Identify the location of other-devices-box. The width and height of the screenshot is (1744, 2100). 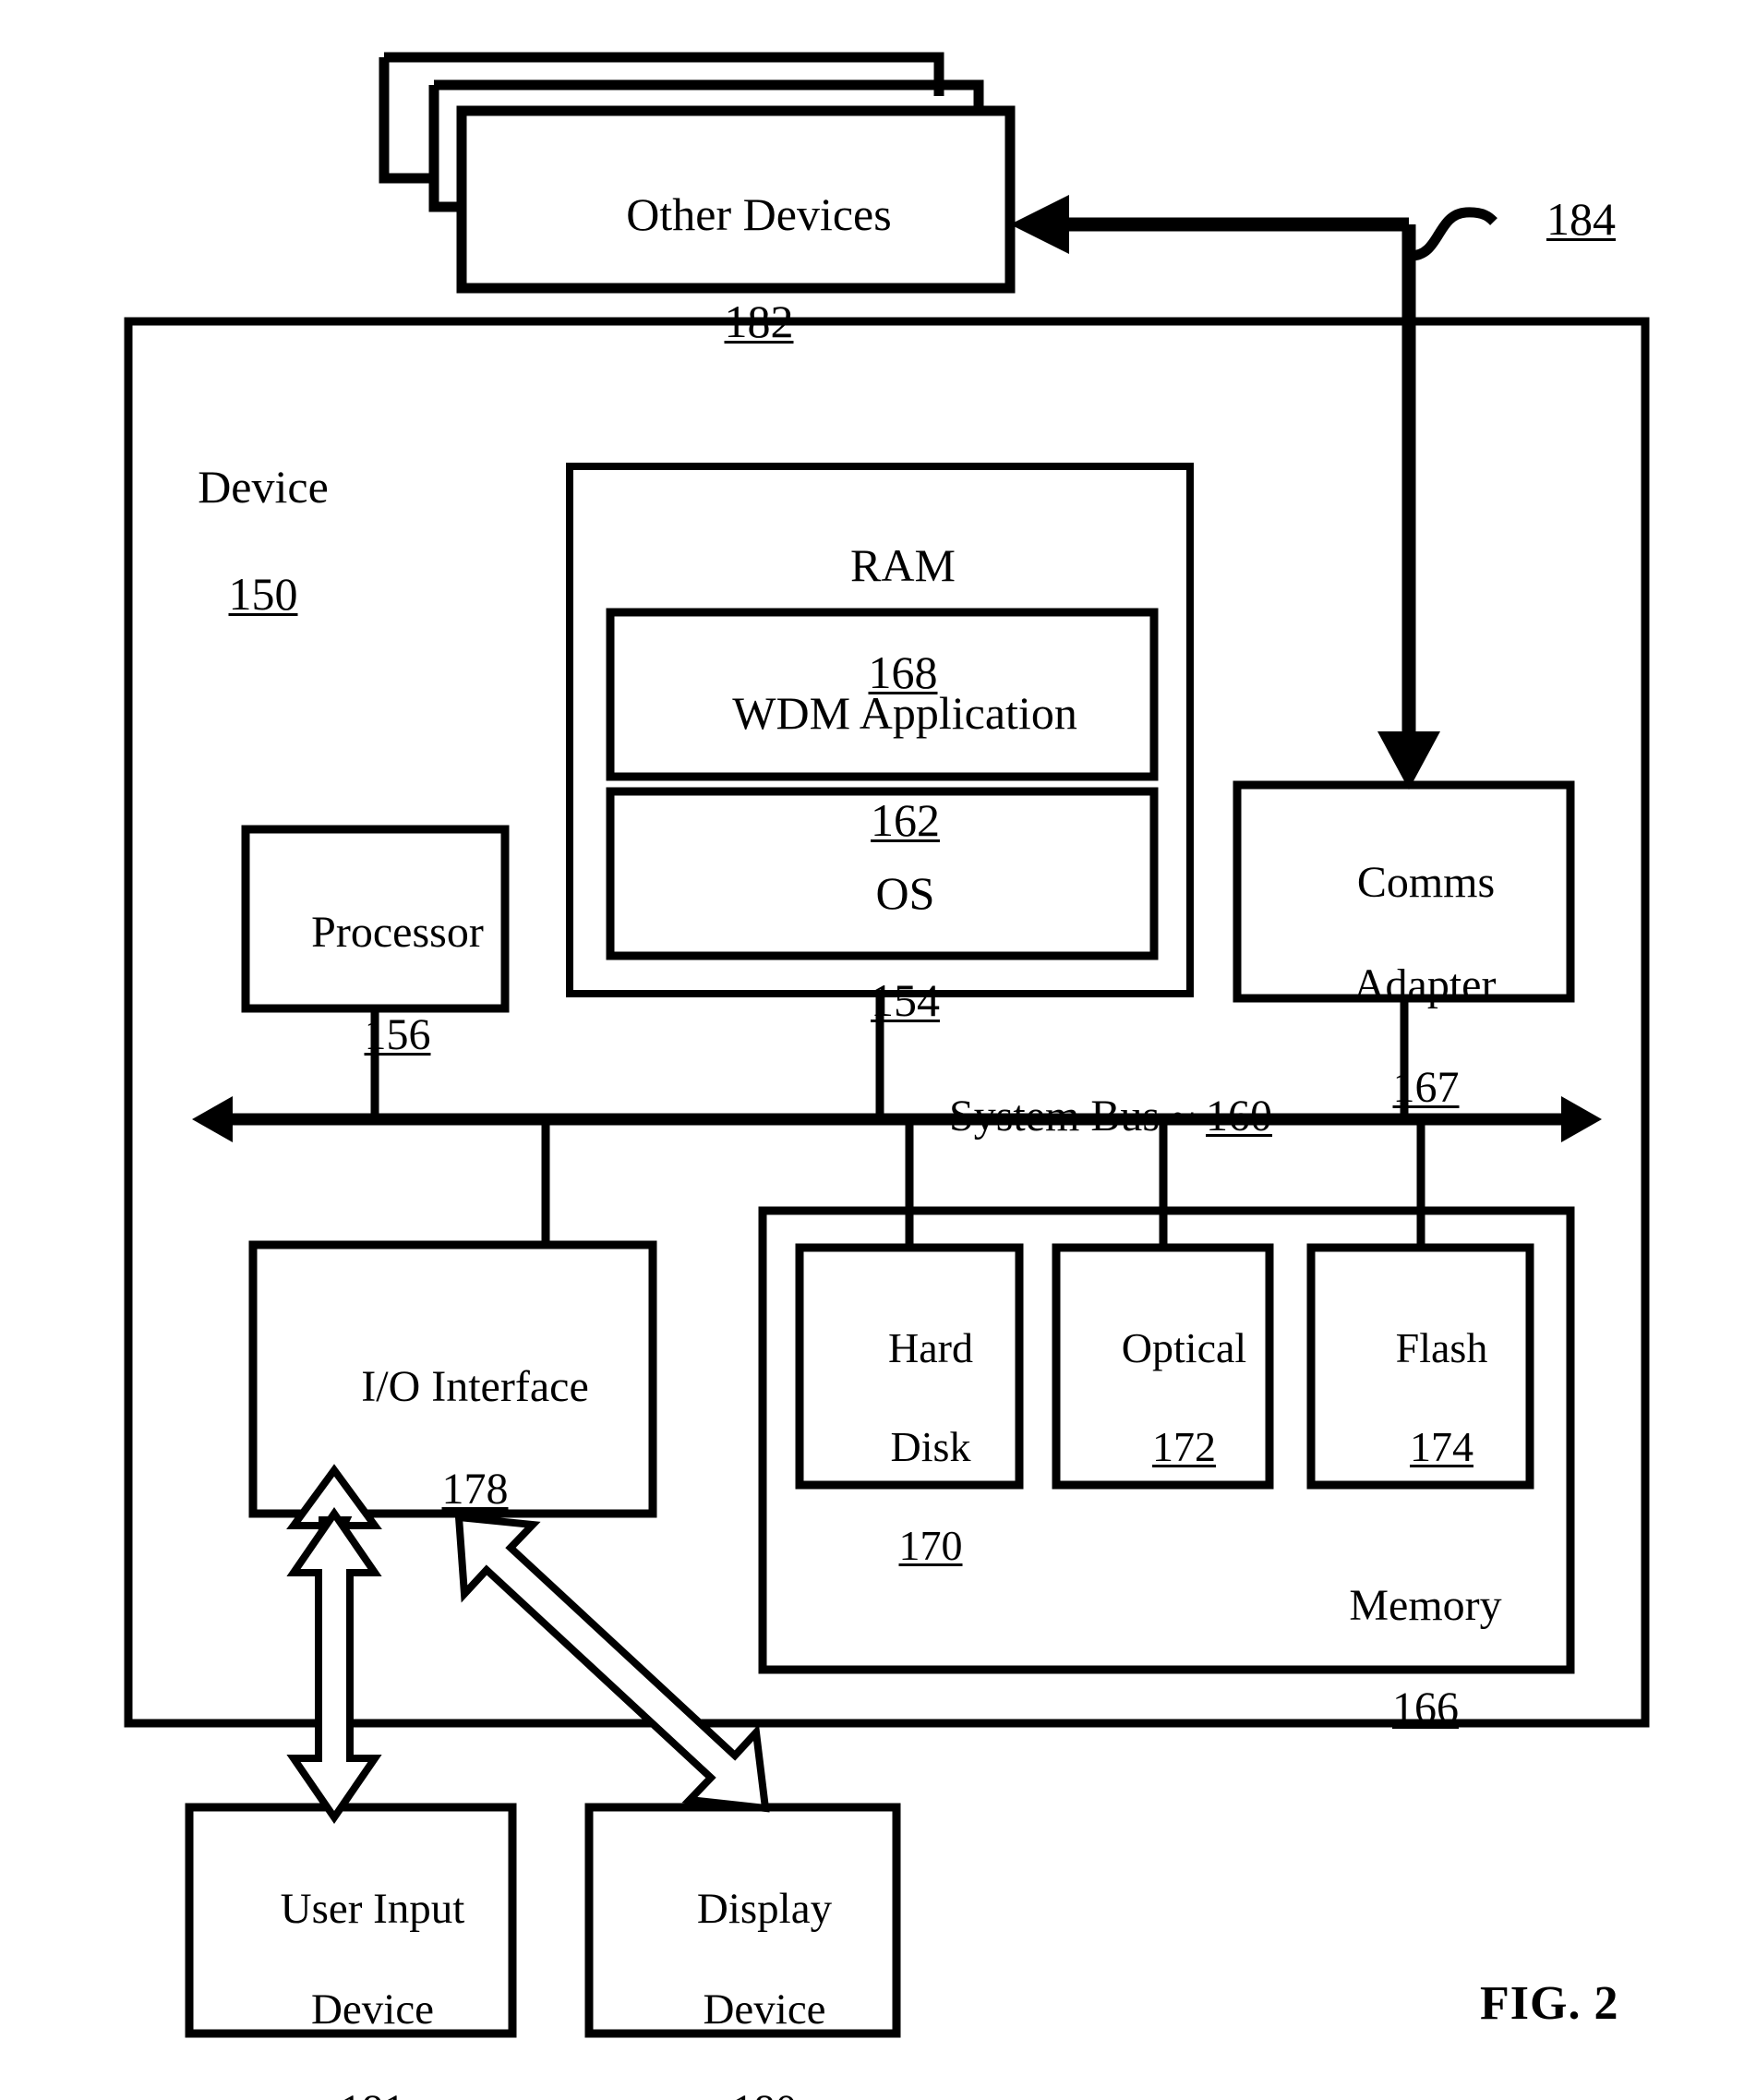
(736, 200).